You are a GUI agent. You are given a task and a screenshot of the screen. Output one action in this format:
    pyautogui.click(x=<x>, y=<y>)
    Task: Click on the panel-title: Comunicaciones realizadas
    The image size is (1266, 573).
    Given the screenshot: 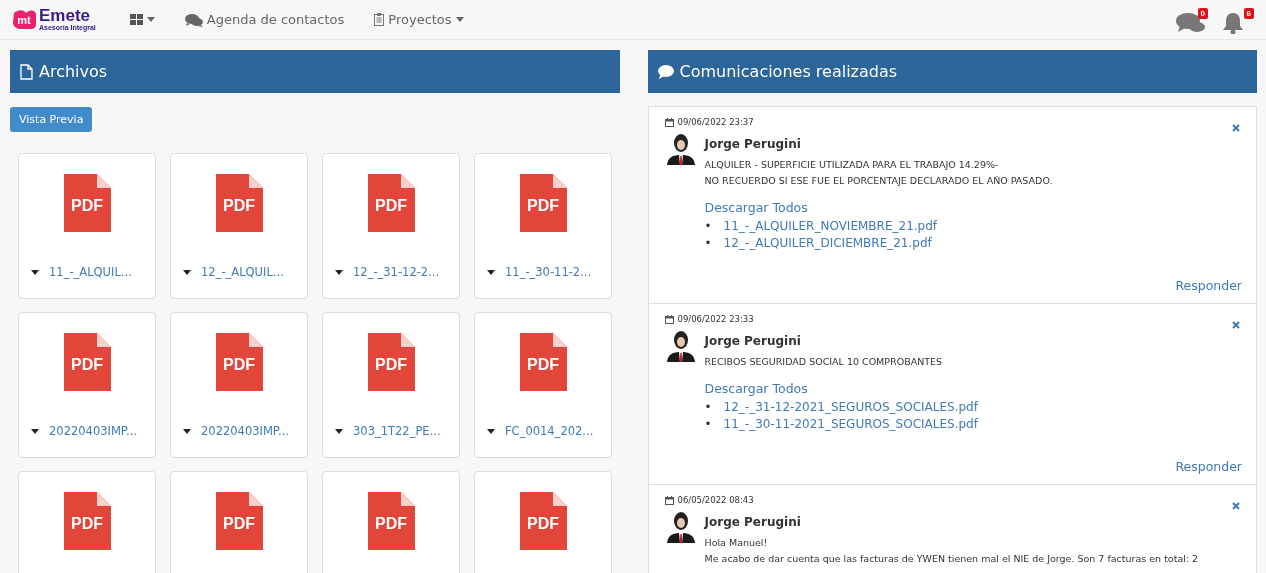 What is the action you would take?
    pyautogui.click(x=788, y=71)
    